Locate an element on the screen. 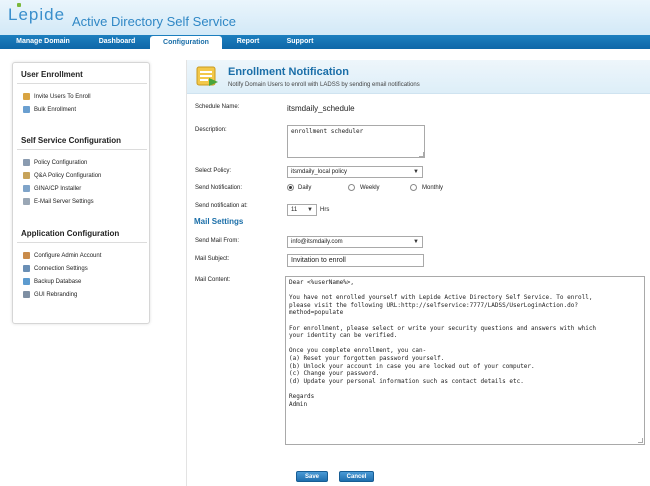 The height and width of the screenshot is (486, 650). sidebar-item-gui-rebranding: GUI Rebranding is located at coordinates (50, 295).